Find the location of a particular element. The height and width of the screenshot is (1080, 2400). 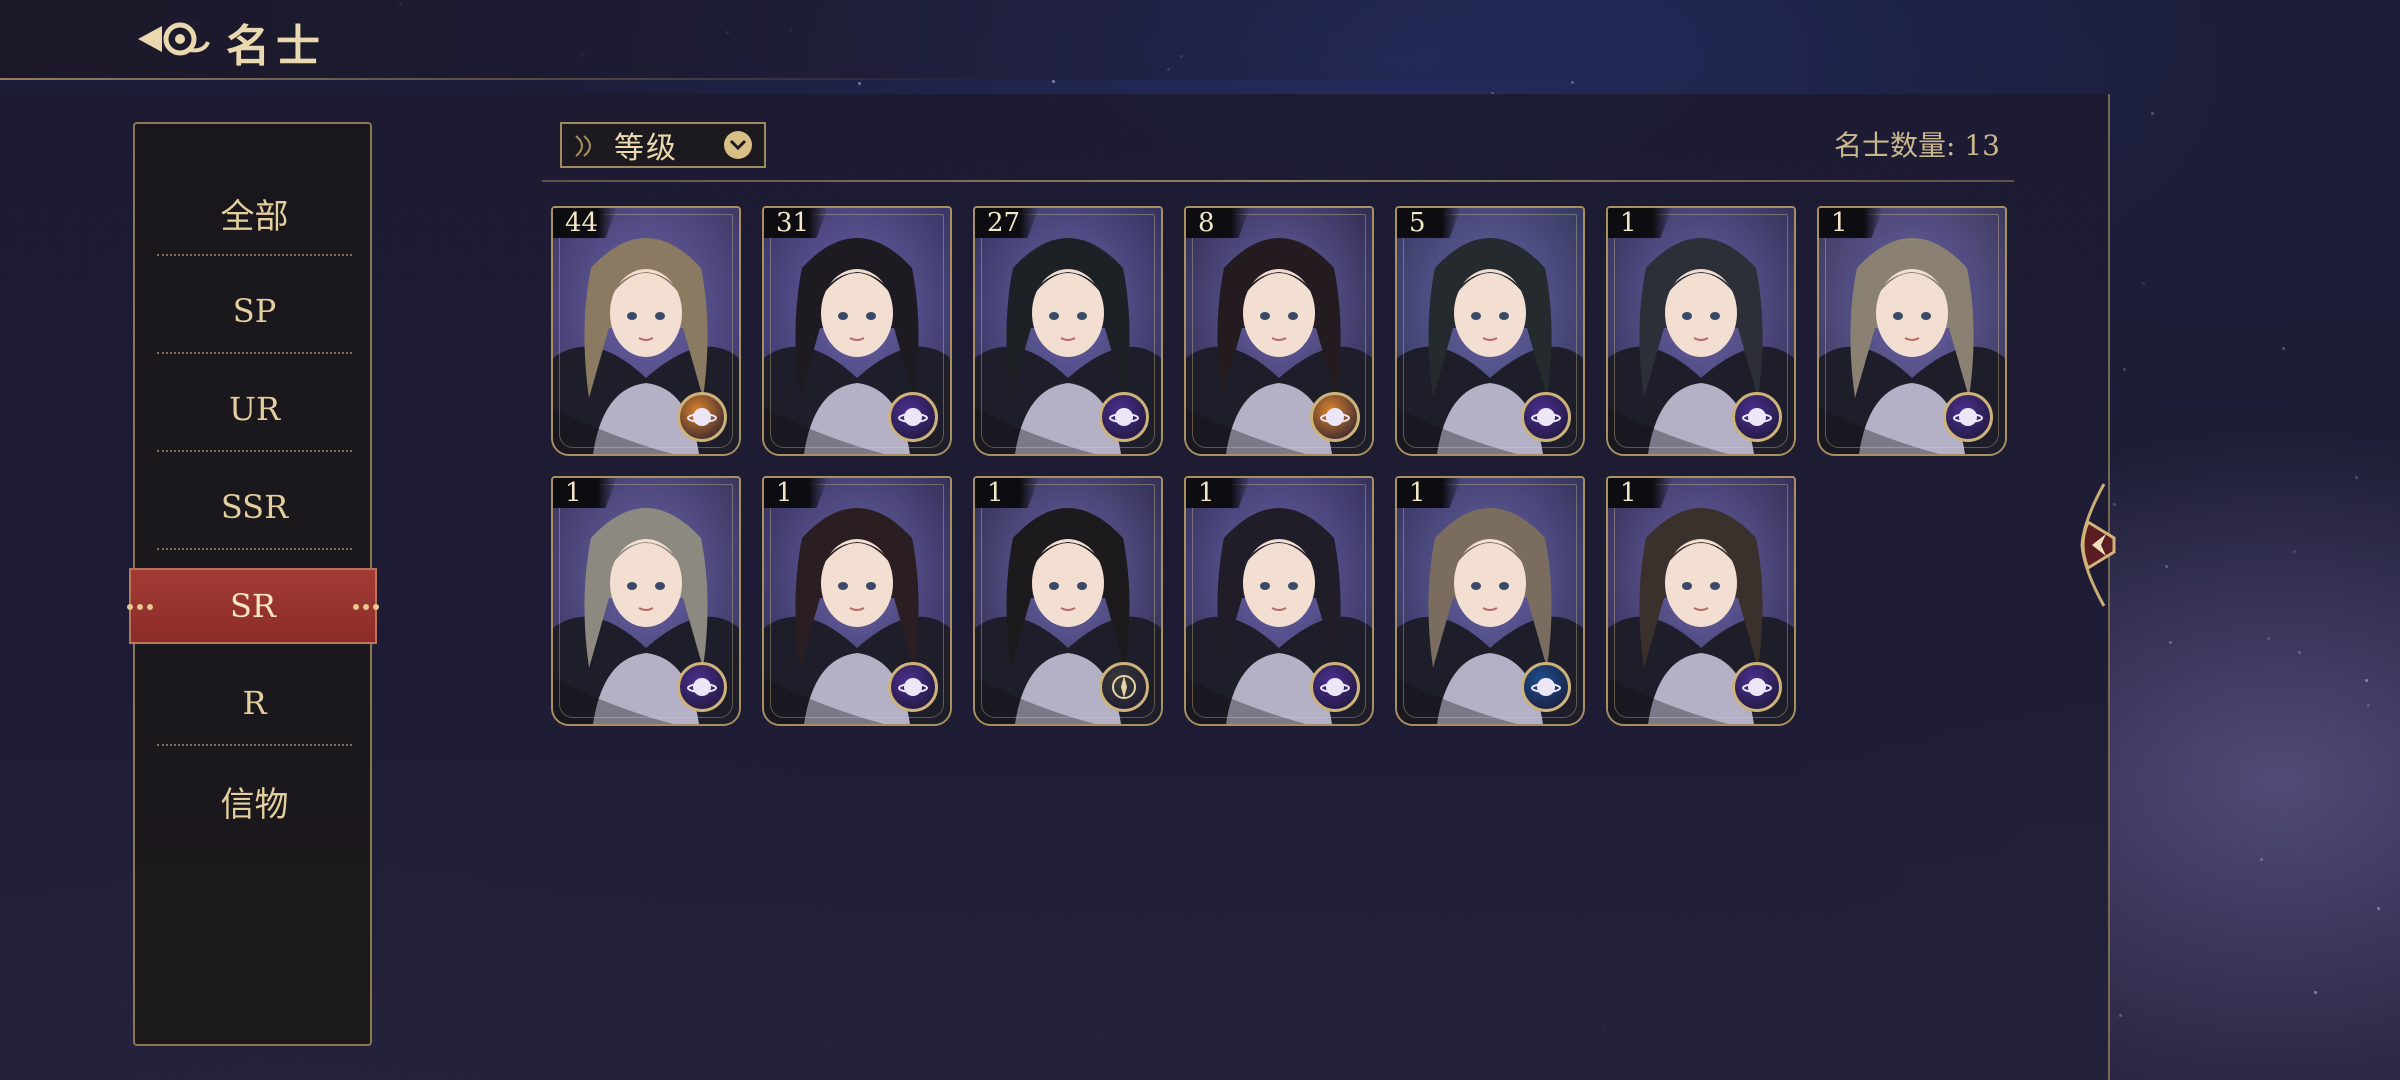

hero-card: 8 is located at coordinates (1279, 331).